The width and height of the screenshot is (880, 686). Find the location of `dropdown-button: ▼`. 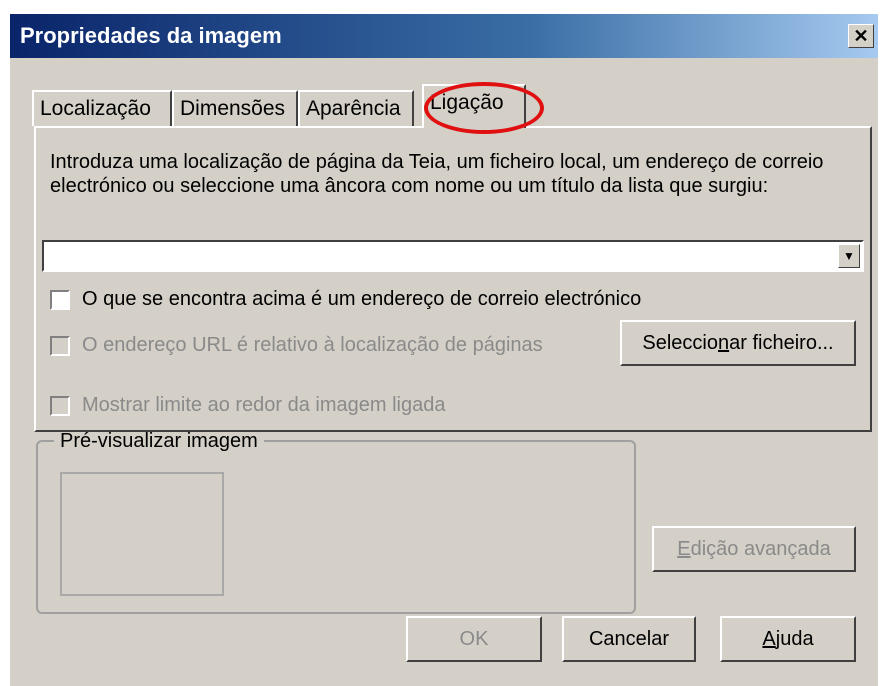

dropdown-button: ▼ is located at coordinates (849, 256).